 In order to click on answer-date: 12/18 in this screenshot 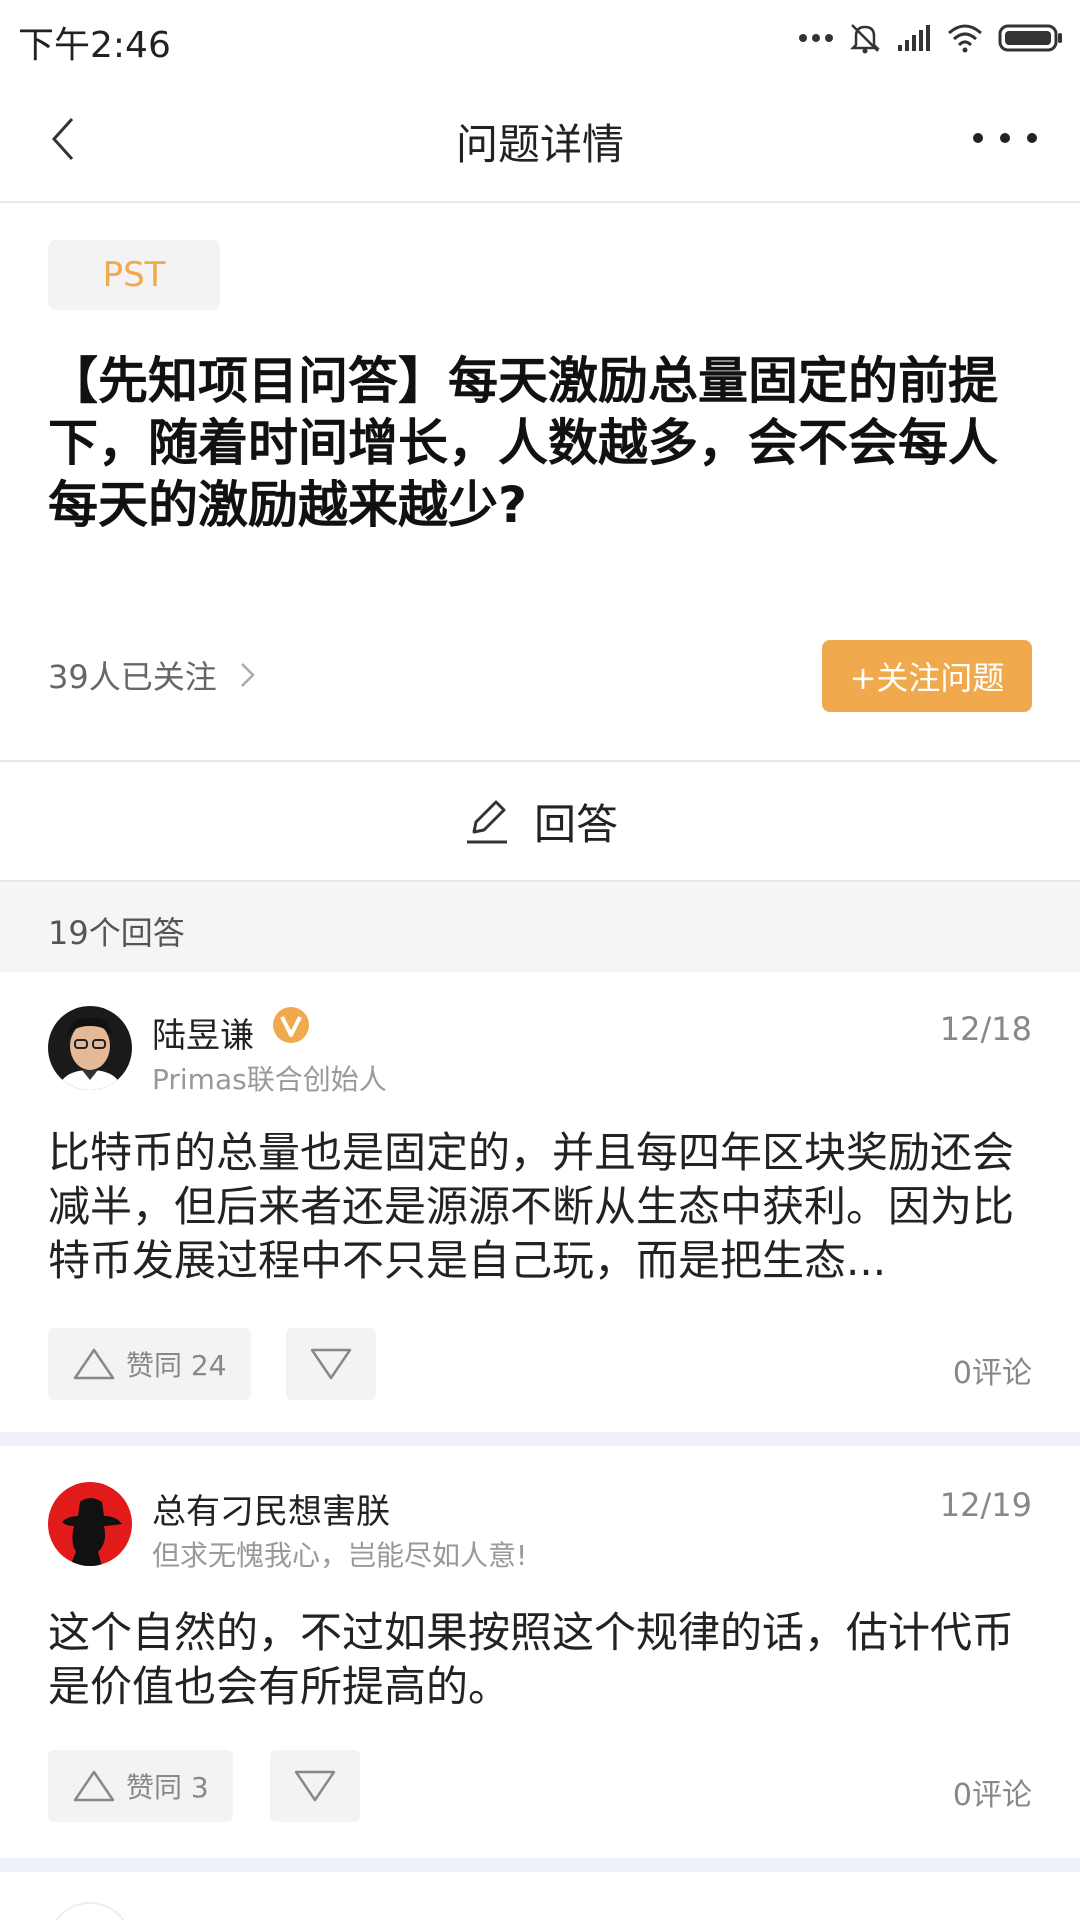, I will do `click(985, 1029)`.